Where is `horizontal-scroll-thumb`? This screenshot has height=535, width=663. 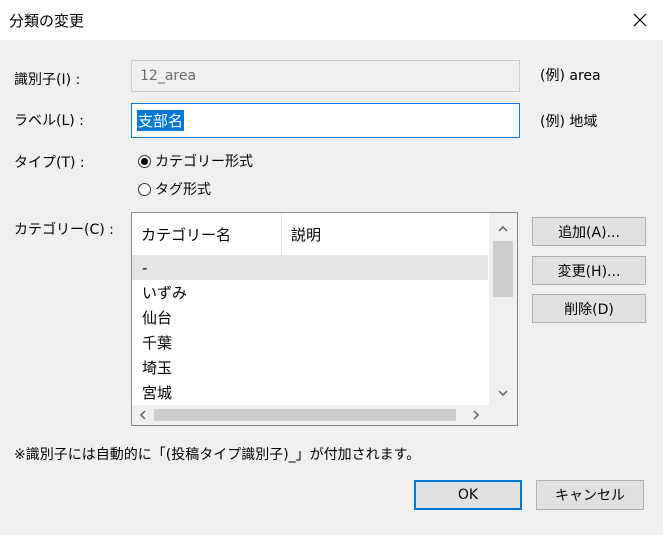 horizontal-scroll-thumb is located at coordinates (305, 415).